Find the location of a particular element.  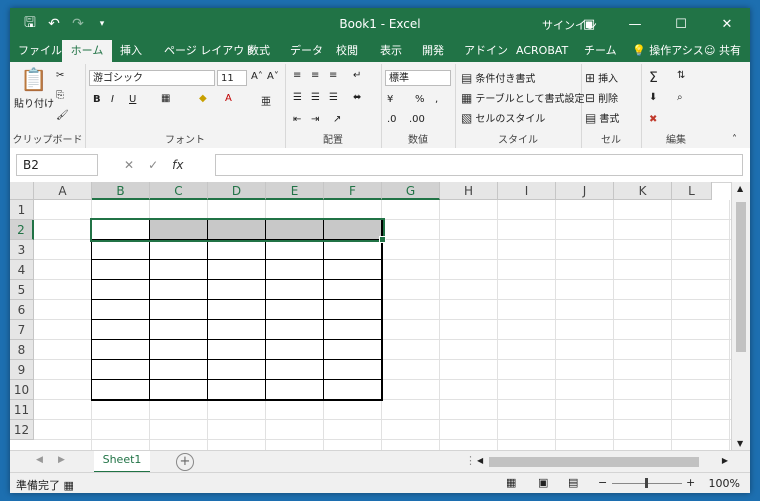

zoom-out-icon: − is located at coordinates (602, 482).